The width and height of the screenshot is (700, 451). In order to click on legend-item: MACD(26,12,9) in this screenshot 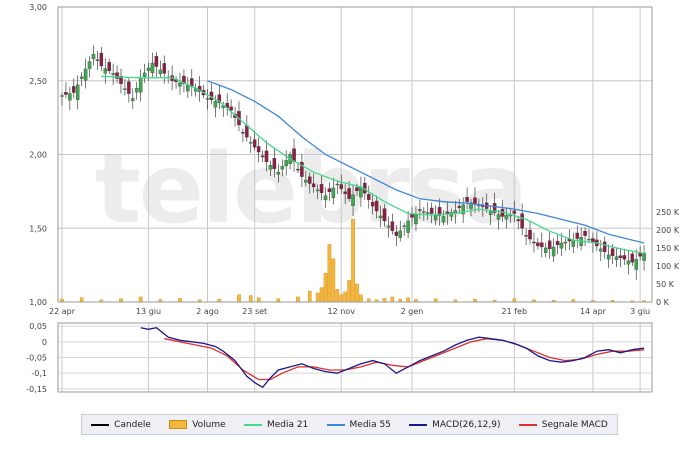, I will do `click(455, 424)`.